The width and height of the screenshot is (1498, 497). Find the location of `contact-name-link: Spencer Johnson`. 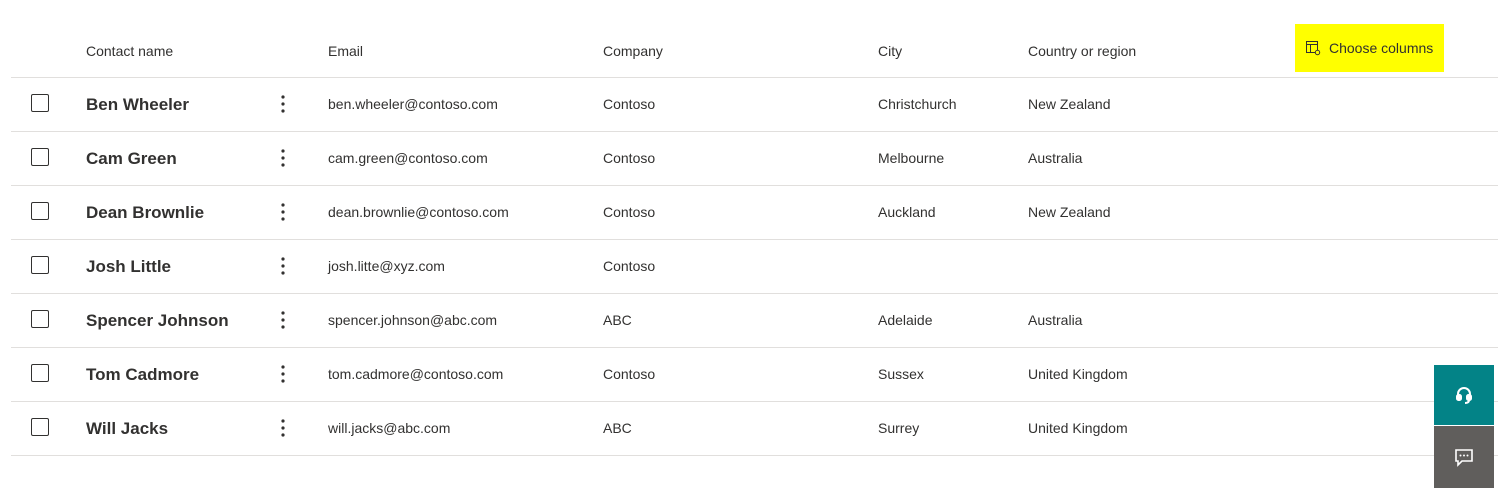

contact-name-link: Spencer Johnson is located at coordinates (157, 320).